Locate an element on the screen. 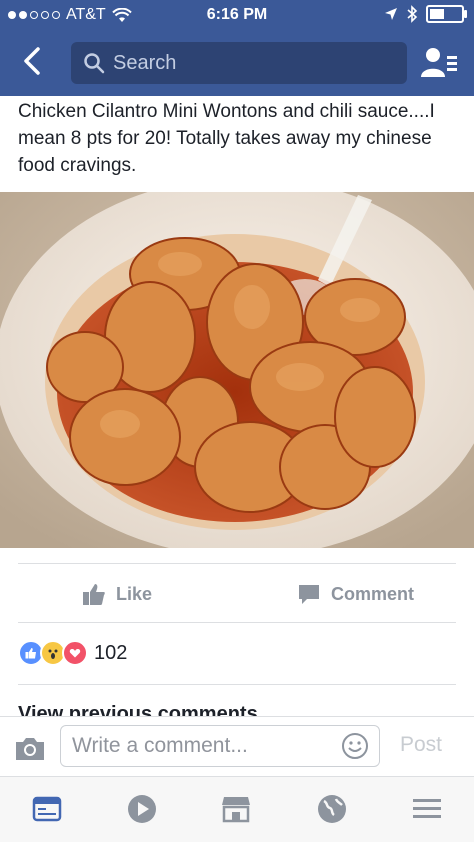 Image resolution: width=474 pixels, height=842 pixels. divider-bottom is located at coordinates (237, 684).